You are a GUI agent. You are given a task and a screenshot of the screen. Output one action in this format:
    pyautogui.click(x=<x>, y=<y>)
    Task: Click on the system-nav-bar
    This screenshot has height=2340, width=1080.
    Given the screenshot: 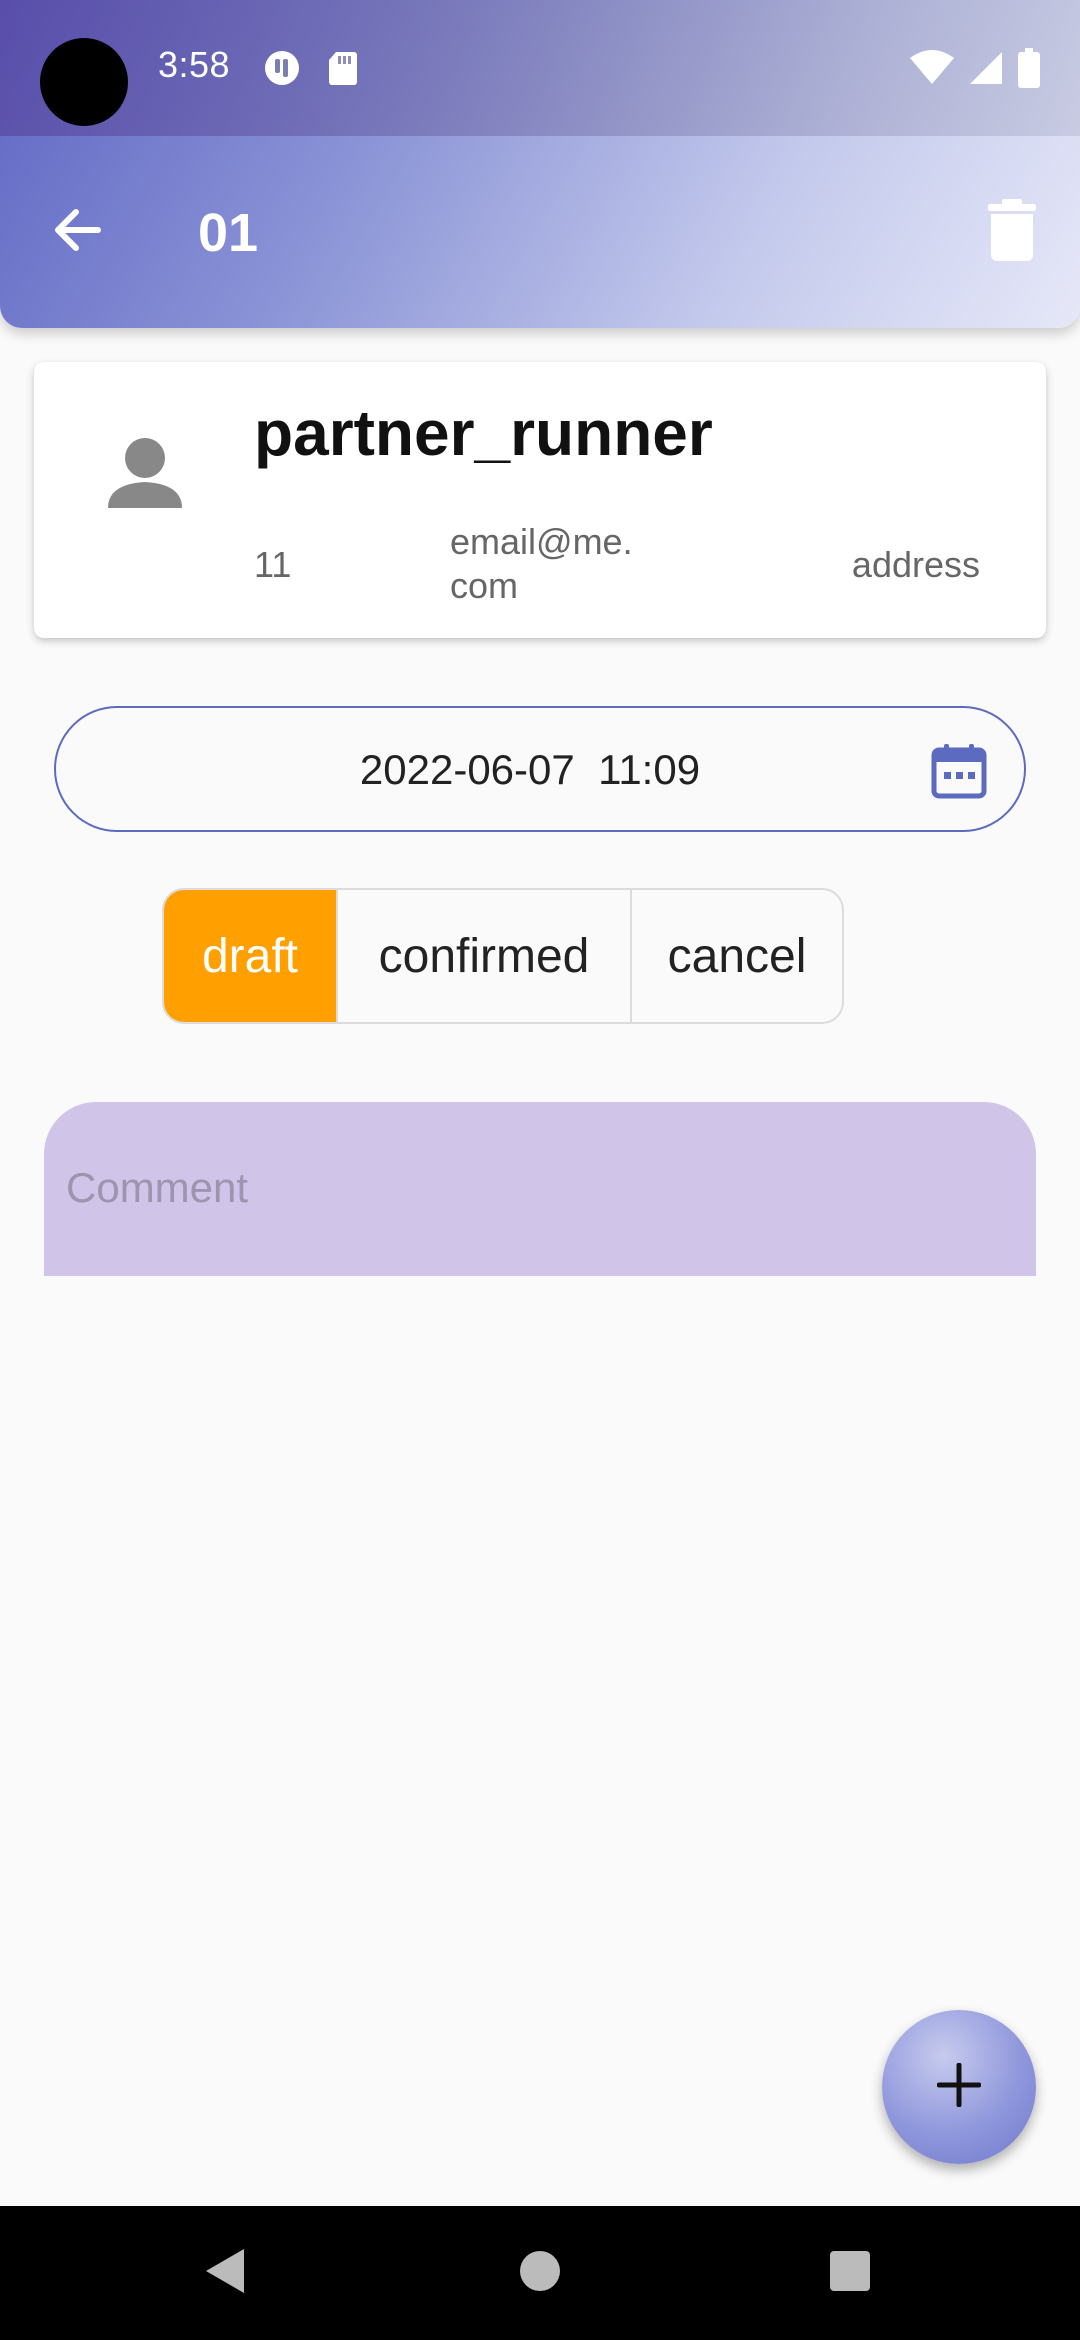 What is the action you would take?
    pyautogui.click(x=540, y=2273)
    